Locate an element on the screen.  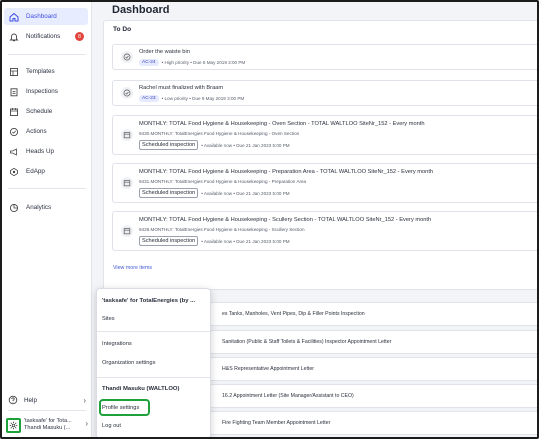
page-title: Dashboard is located at coordinates (141, 10).